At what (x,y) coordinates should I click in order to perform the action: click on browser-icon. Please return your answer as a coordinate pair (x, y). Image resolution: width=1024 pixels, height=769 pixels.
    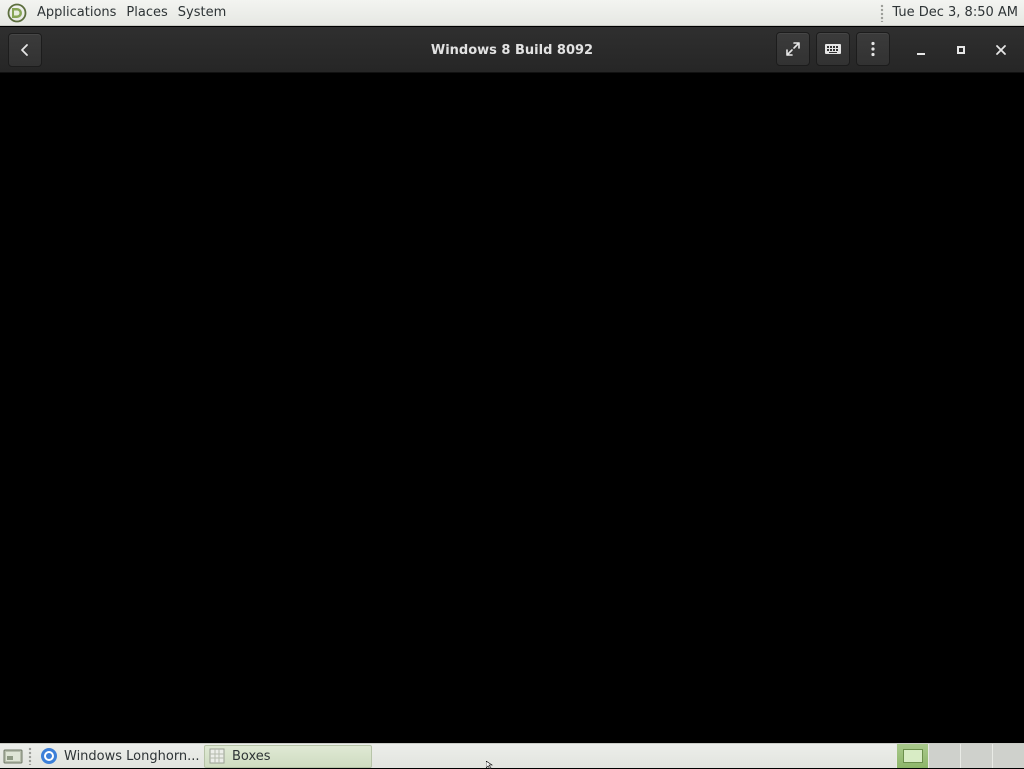
    Looking at the image, I should click on (49, 756).